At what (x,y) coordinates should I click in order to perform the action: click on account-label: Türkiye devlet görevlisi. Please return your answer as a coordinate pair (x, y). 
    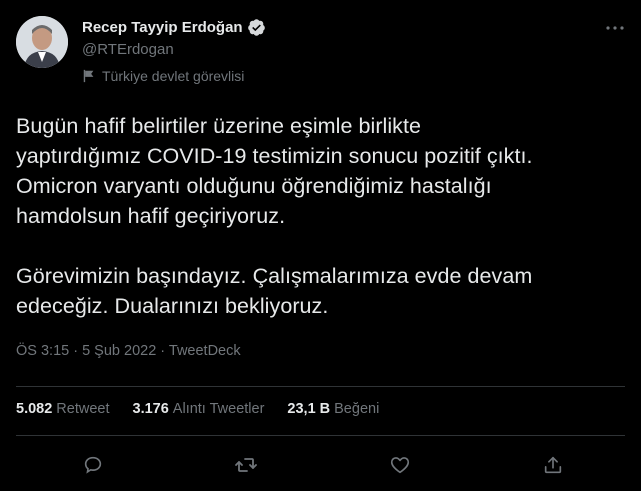
    Looking at the image, I should click on (163, 76).